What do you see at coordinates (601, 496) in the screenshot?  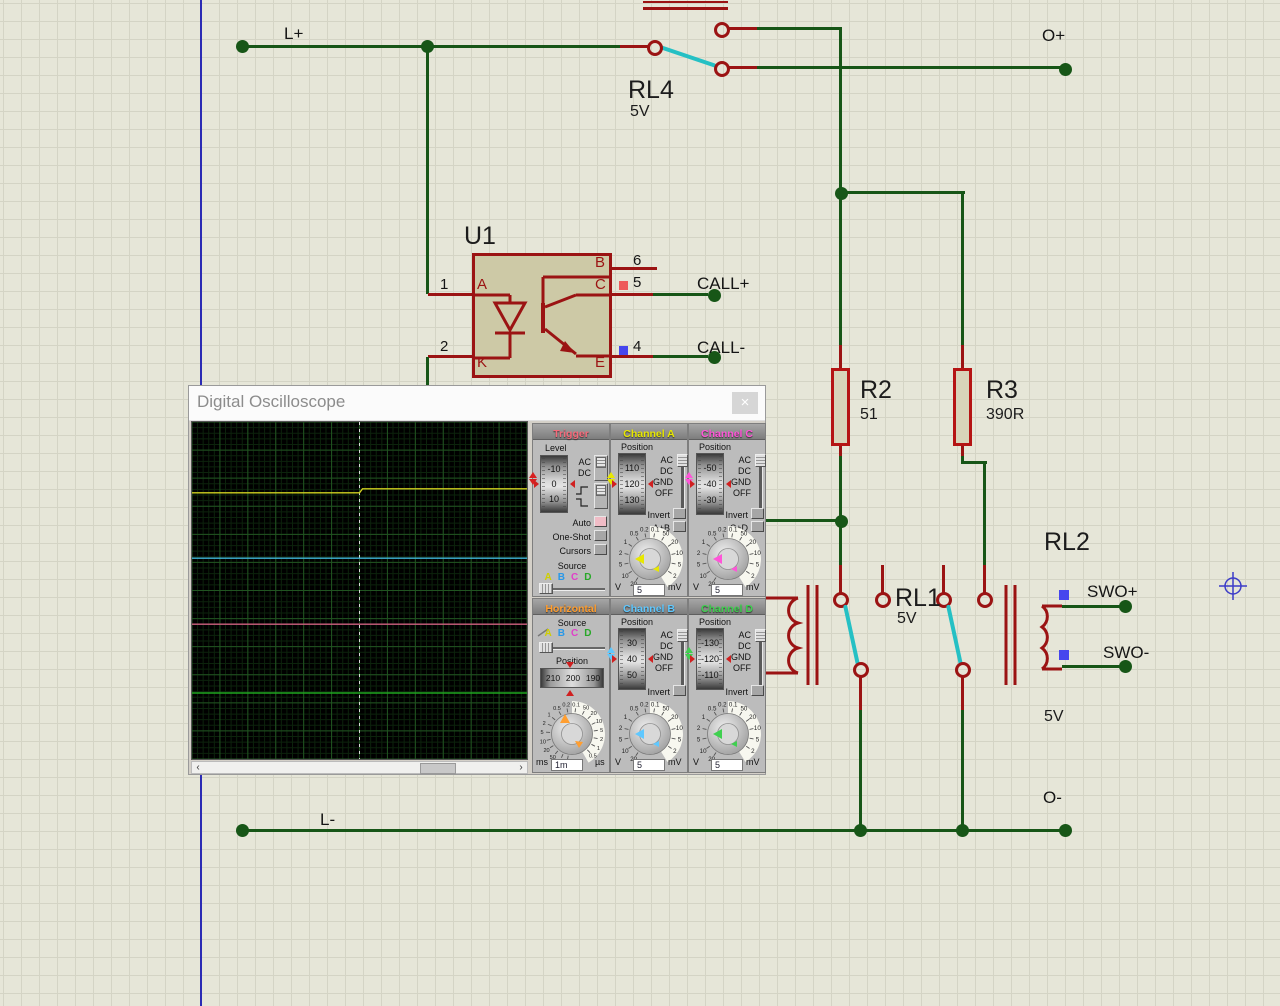 I see `trigger-edge-toggle` at bounding box center [601, 496].